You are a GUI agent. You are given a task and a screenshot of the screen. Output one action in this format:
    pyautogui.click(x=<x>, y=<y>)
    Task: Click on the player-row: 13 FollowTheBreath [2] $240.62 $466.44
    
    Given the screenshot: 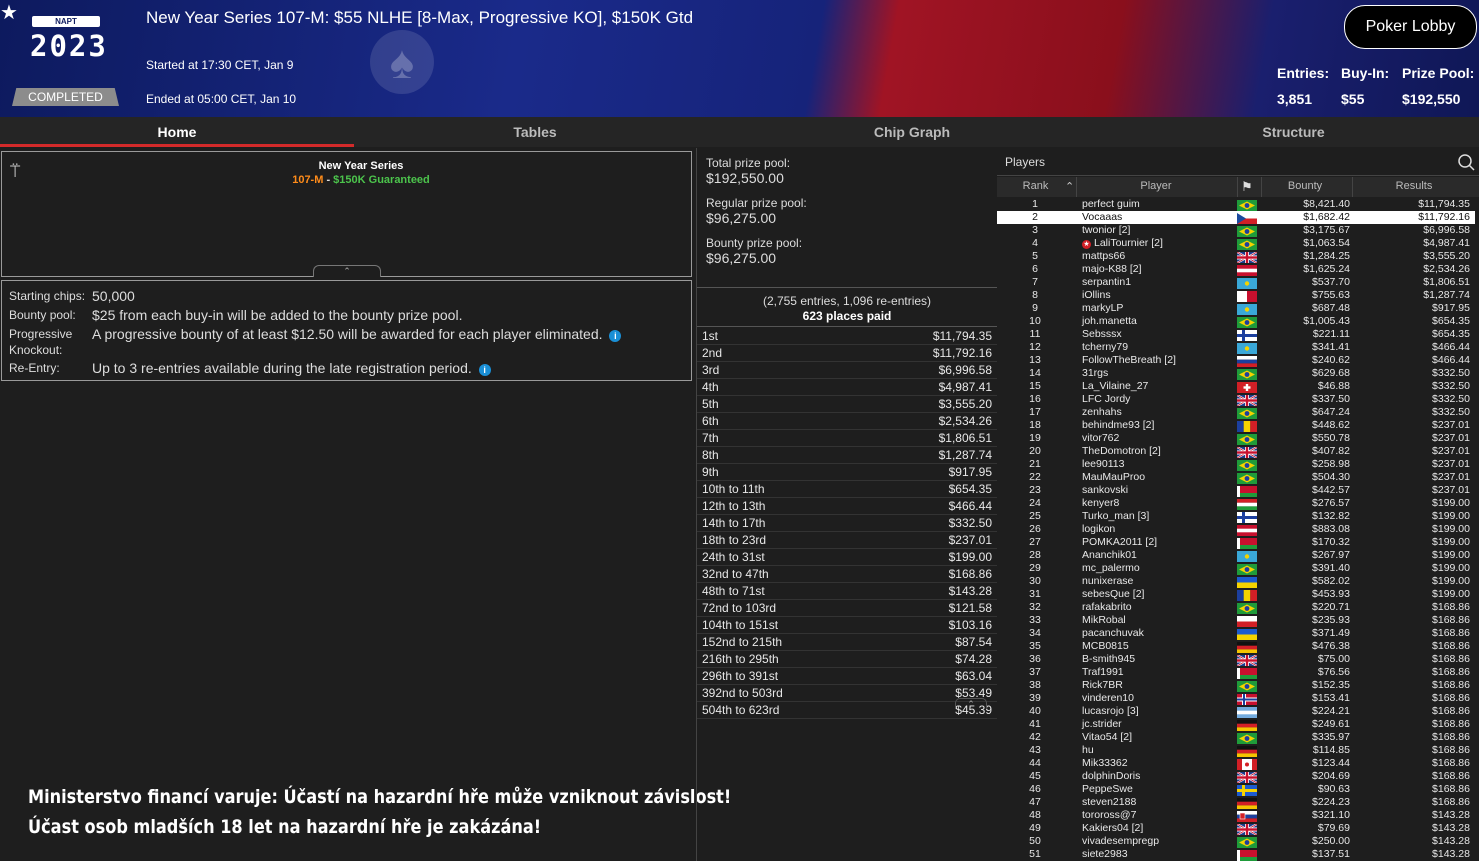 What is the action you would take?
    pyautogui.click(x=1236, y=360)
    